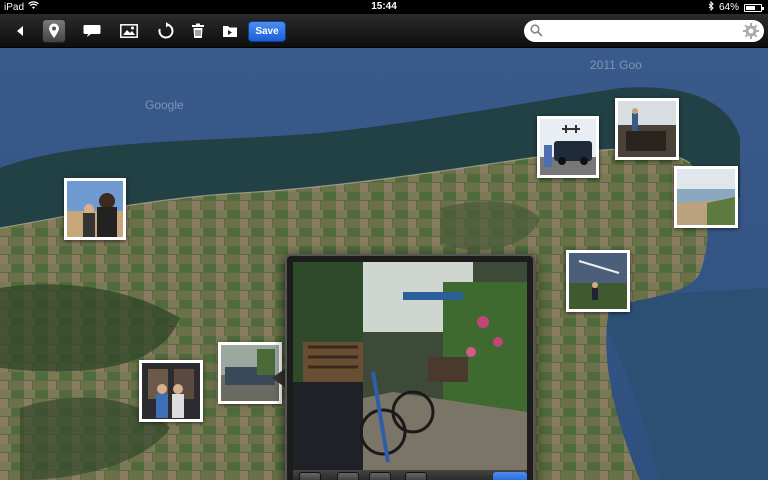 Image resolution: width=768 pixels, height=480 pixels. What do you see at coordinates (510, 476) in the screenshot?
I see `done-button` at bounding box center [510, 476].